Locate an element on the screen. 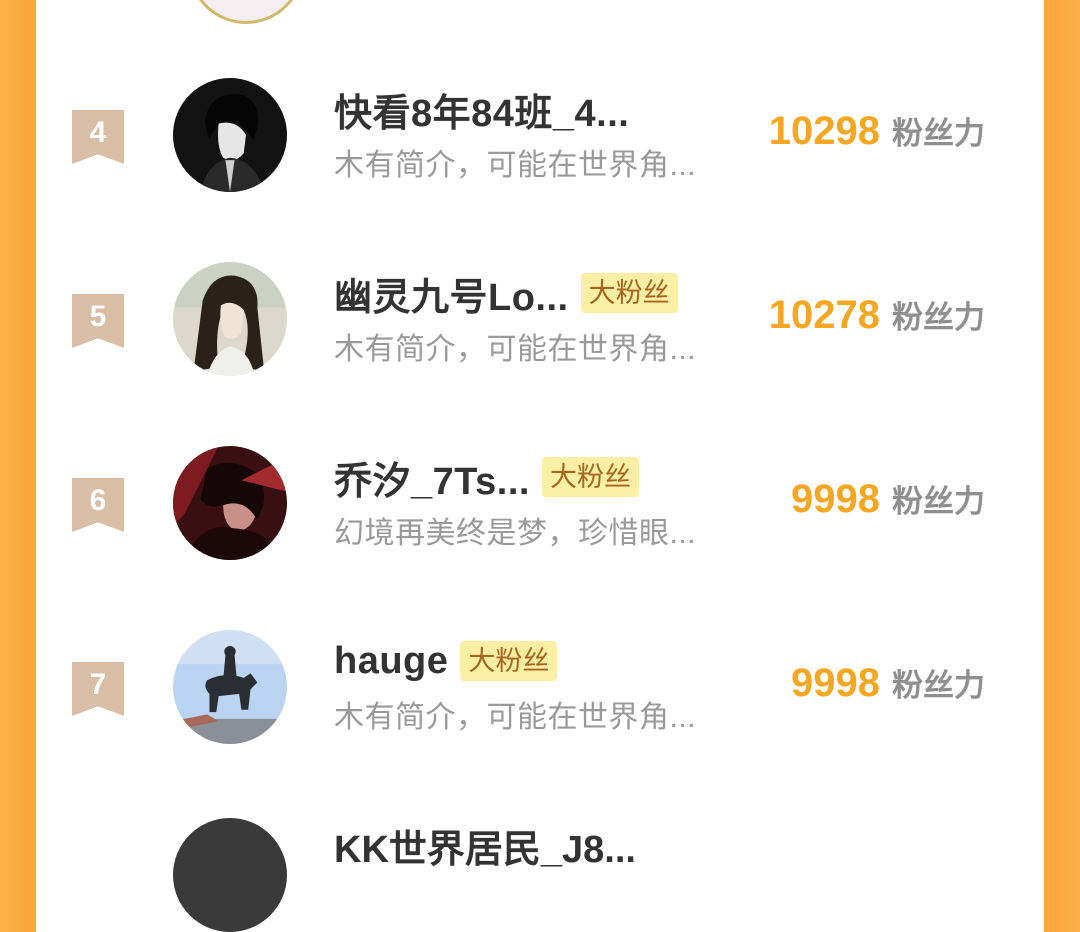 This screenshot has width=1080, height=932. fan-power-value: 10278 is located at coordinates (824, 315).